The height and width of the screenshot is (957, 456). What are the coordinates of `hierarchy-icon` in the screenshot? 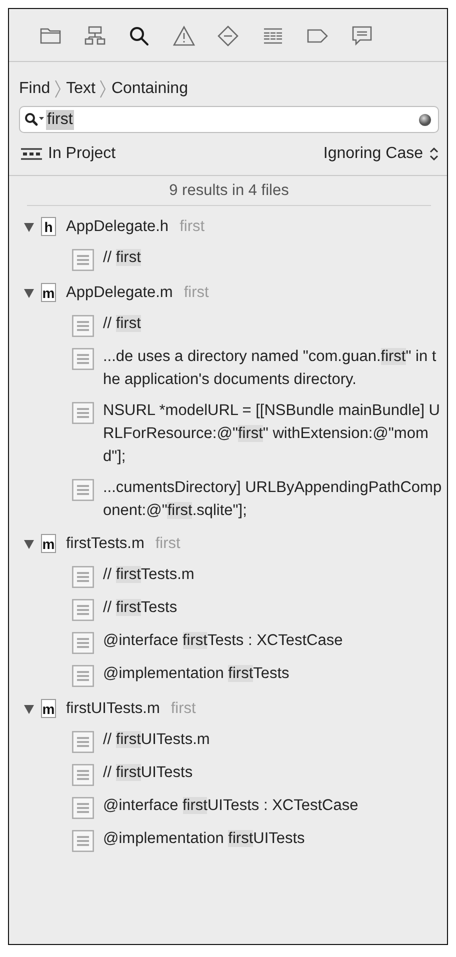 It's located at (95, 36).